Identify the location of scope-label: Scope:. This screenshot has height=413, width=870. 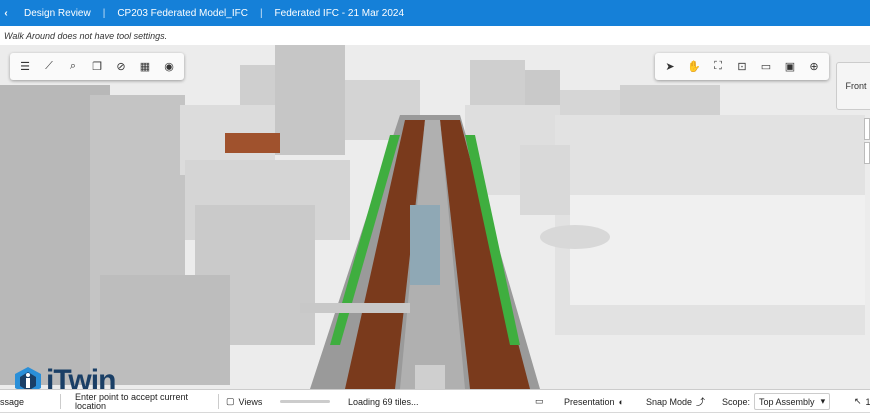
(736, 401).